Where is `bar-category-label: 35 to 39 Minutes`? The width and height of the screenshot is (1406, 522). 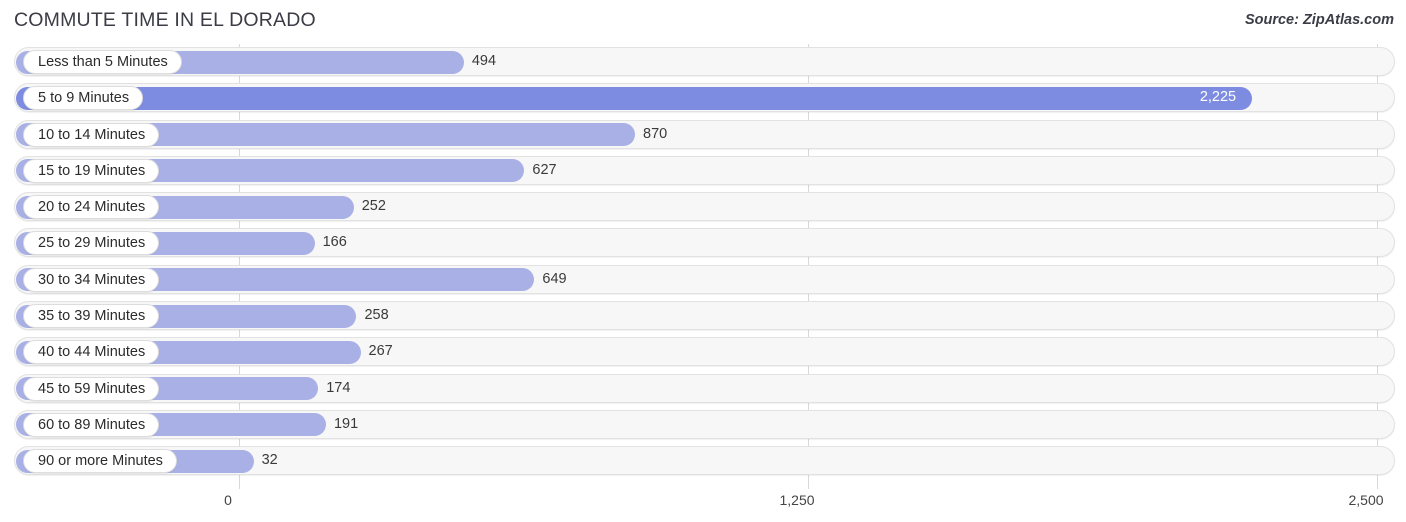
bar-category-label: 35 to 39 Minutes is located at coordinates (91, 316).